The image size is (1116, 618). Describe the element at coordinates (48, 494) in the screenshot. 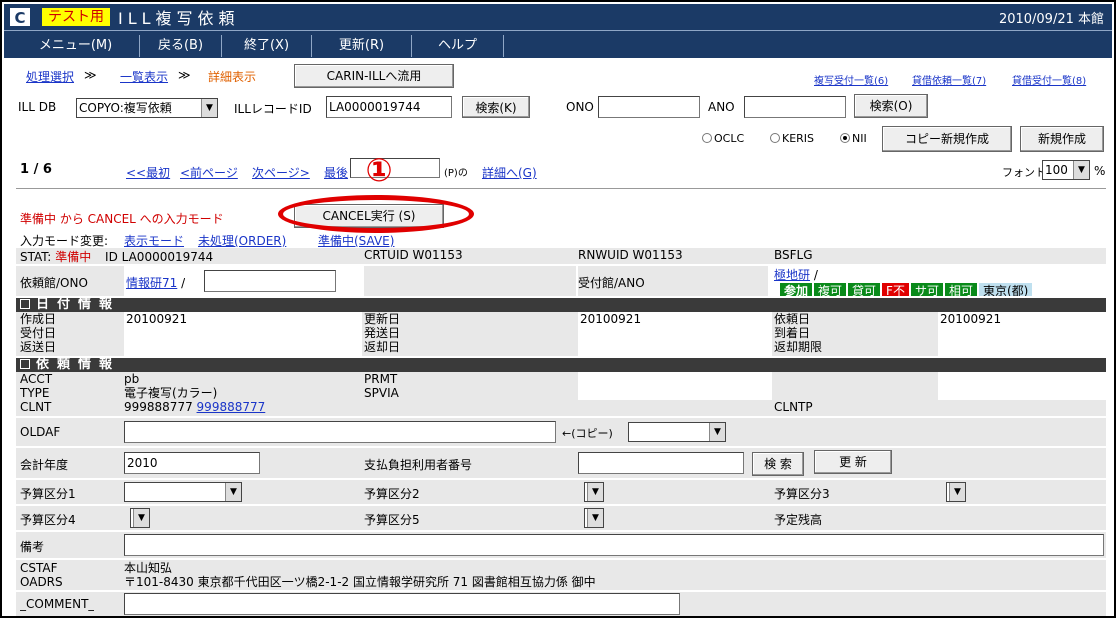

I see `budget1-label: 予算区分1` at that location.